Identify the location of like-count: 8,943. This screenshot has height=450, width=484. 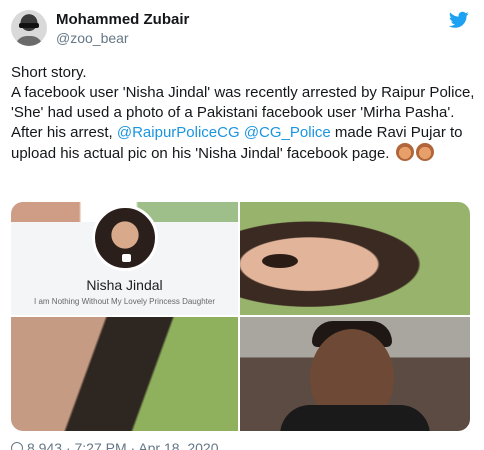
(44, 445).